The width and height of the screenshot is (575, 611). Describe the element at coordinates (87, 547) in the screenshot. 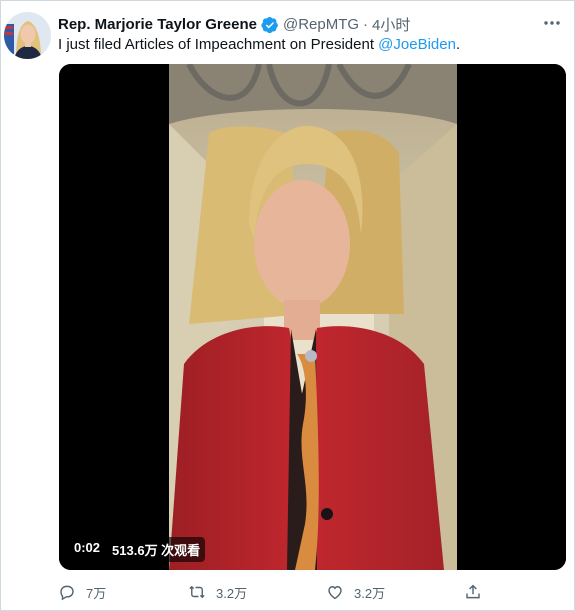

I see `video-elapsed: 0:02` at that location.